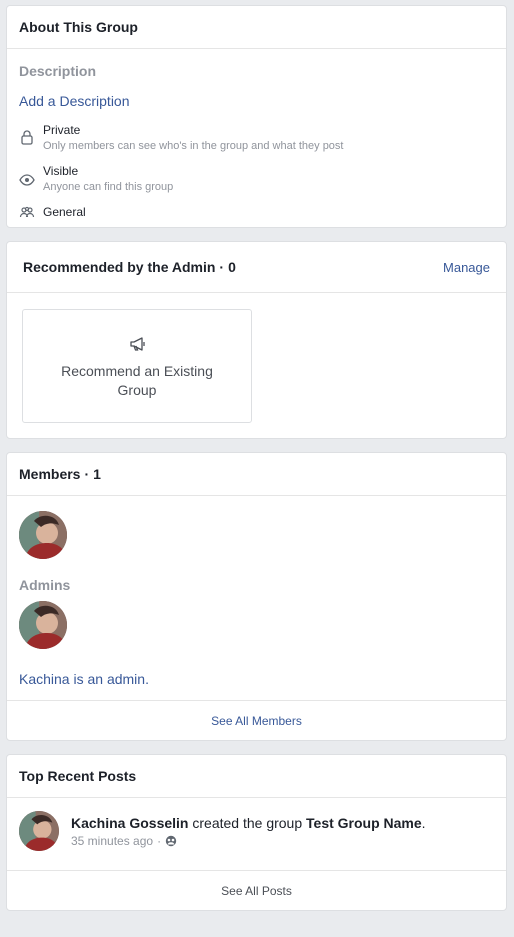 The width and height of the screenshot is (514, 937). What do you see at coordinates (232, 267) in the screenshot?
I see `recommended-count: 0` at bounding box center [232, 267].